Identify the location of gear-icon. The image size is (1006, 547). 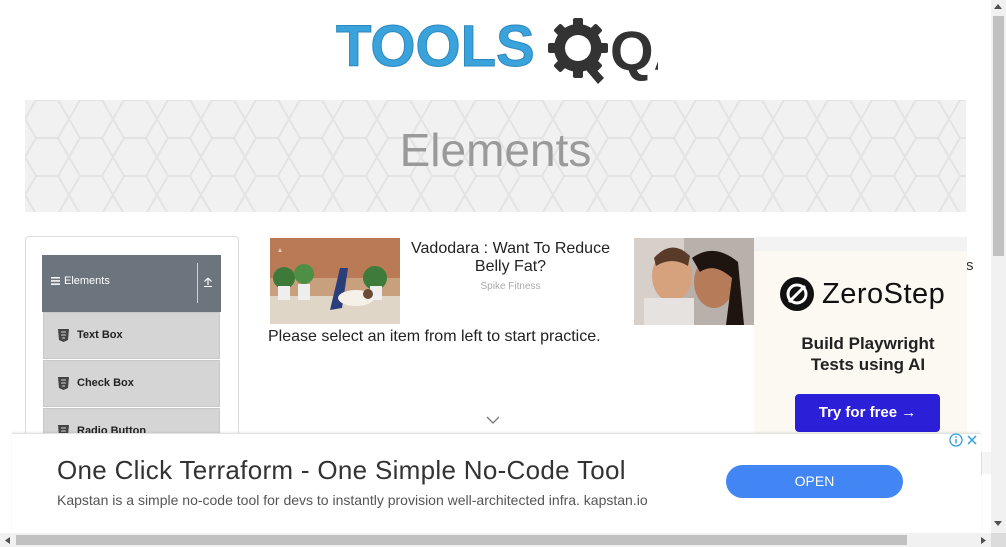
(578, 51).